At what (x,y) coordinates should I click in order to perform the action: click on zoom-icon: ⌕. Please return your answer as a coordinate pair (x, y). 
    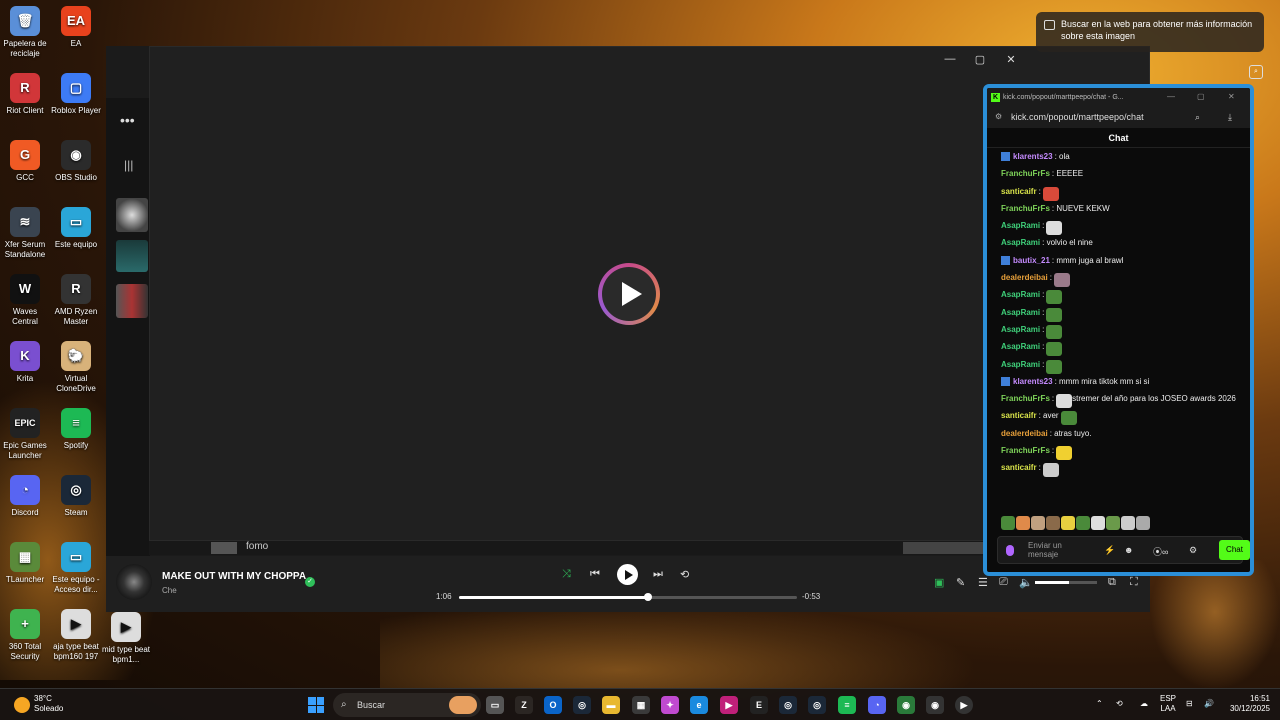
    Looking at the image, I should click on (1197, 117).